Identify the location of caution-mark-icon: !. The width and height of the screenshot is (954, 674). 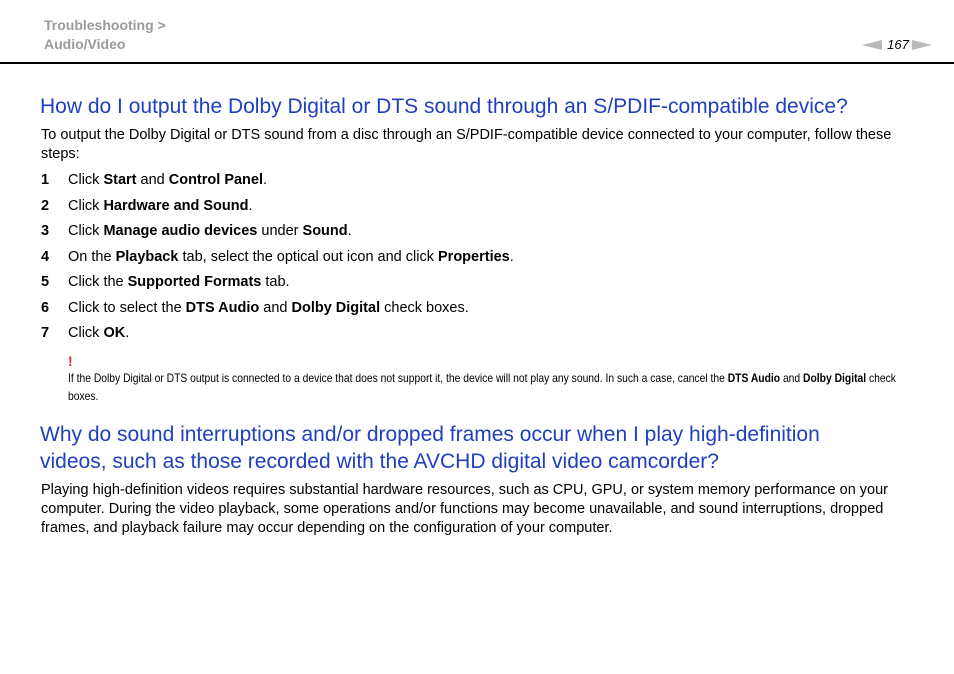
(70, 361).